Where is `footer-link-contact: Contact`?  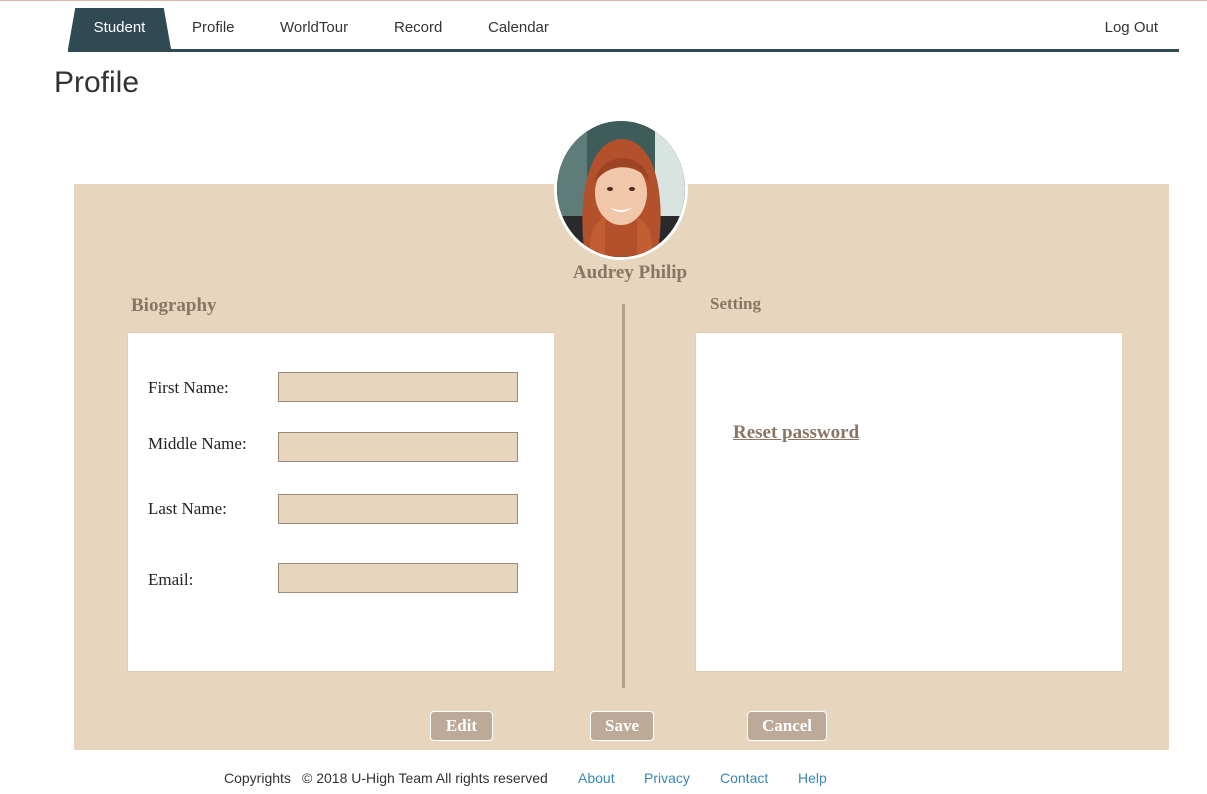 footer-link-contact: Contact is located at coordinates (744, 778).